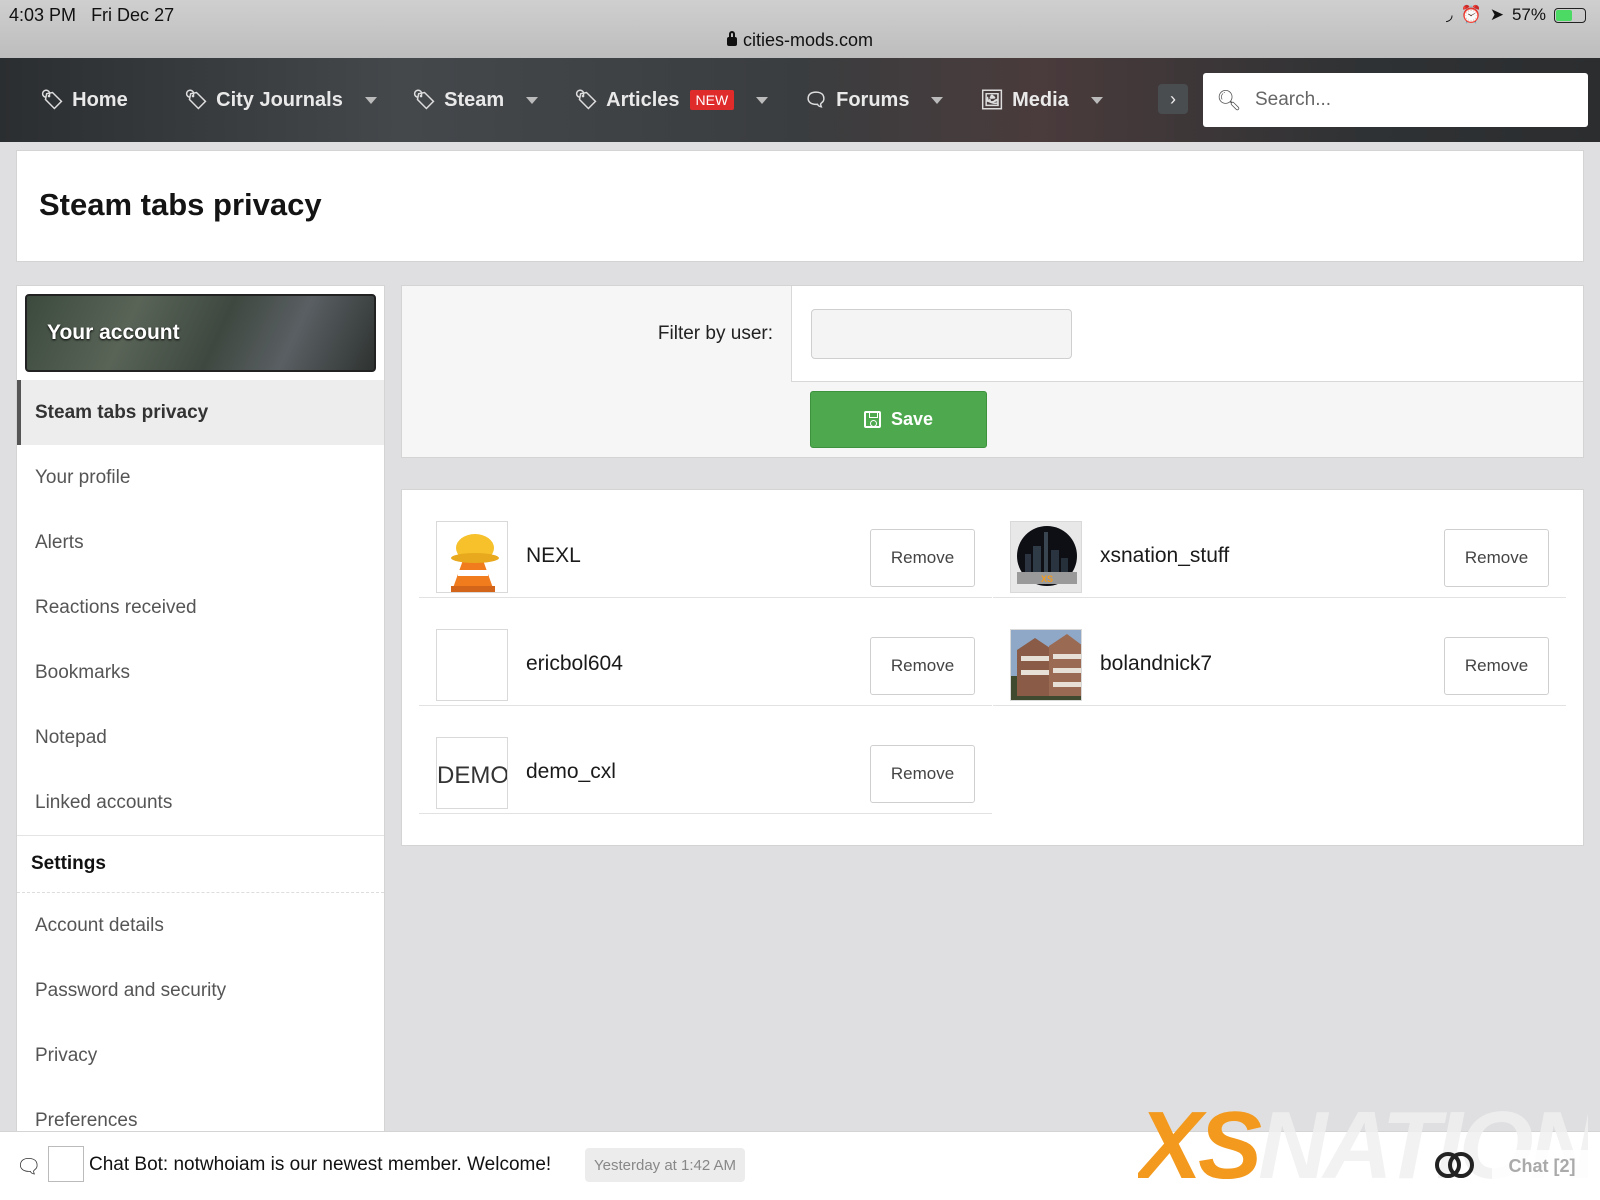 The image size is (1600, 1200). What do you see at coordinates (712, 100) in the screenshot?
I see `new-badge: NEW` at bounding box center [712, 100].